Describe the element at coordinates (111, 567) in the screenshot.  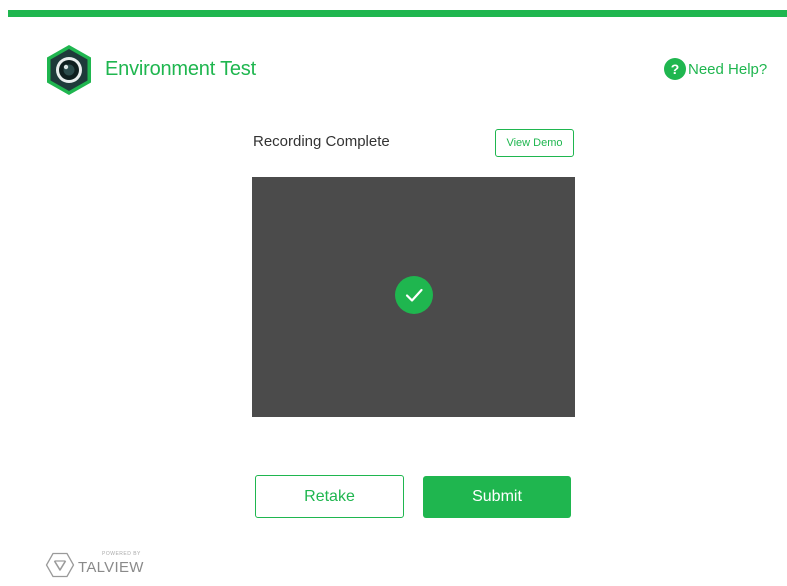
I see `brand-name: TALVIEW` at that location.